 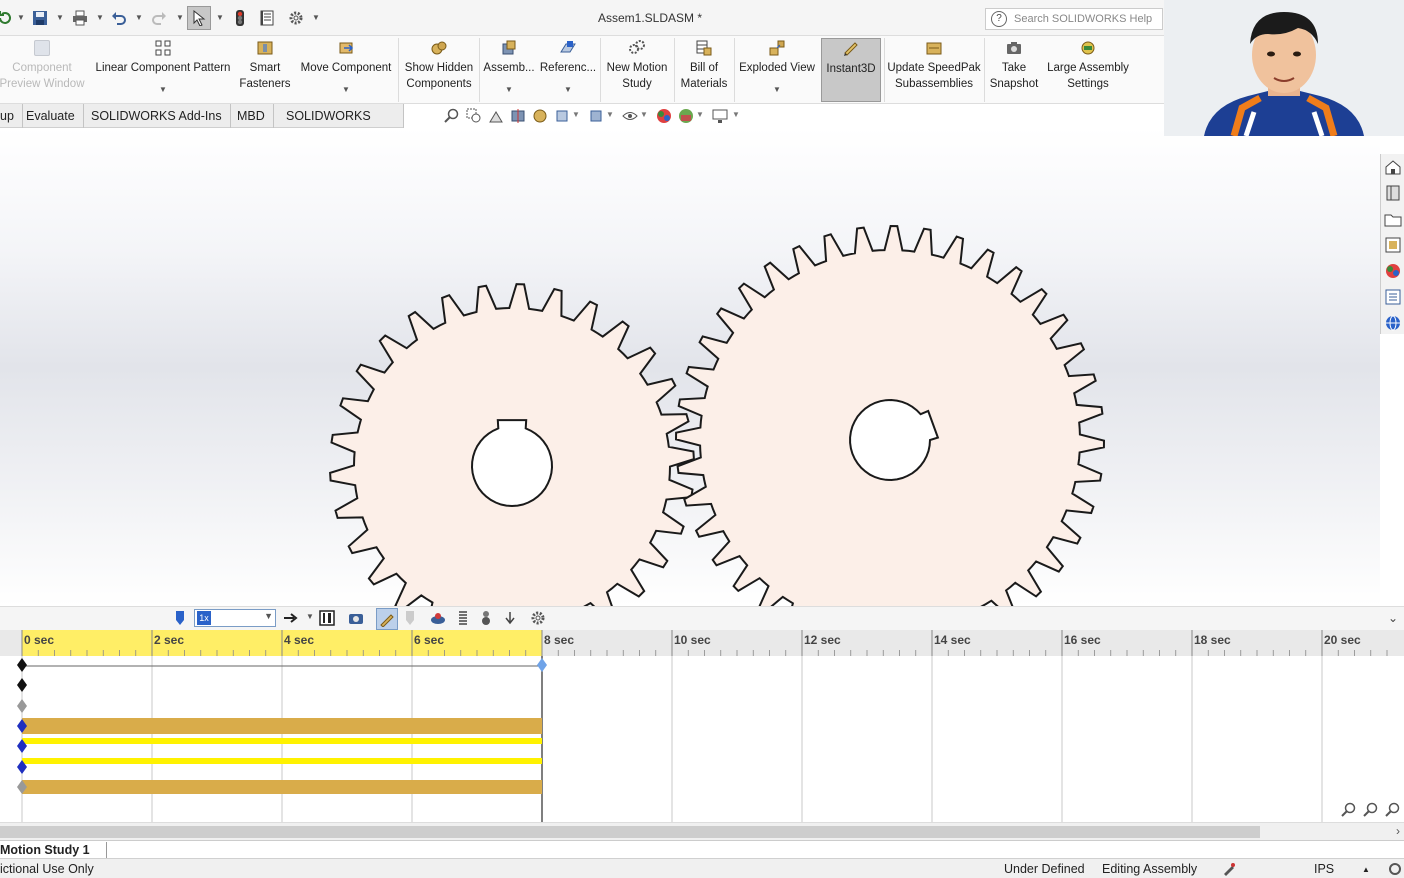 I want to click on file-explorer-icon, so click(x=1393, y=219).